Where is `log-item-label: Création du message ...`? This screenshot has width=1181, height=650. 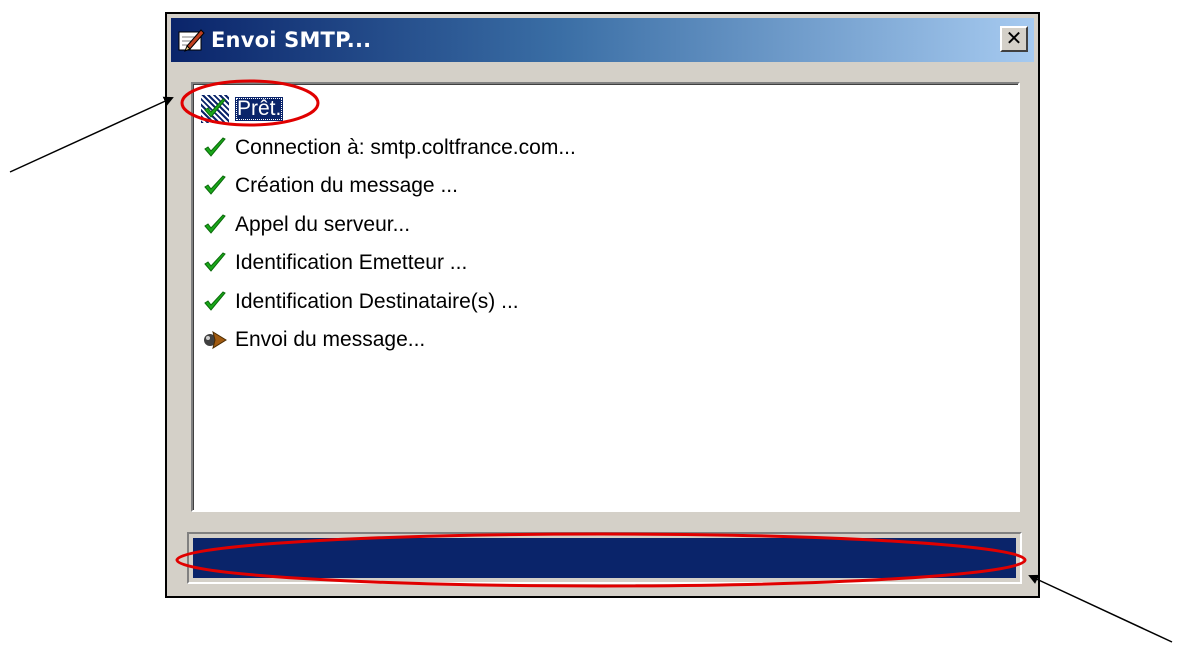
log-item-label: Création du message ... is located at coordinates (346, 186).